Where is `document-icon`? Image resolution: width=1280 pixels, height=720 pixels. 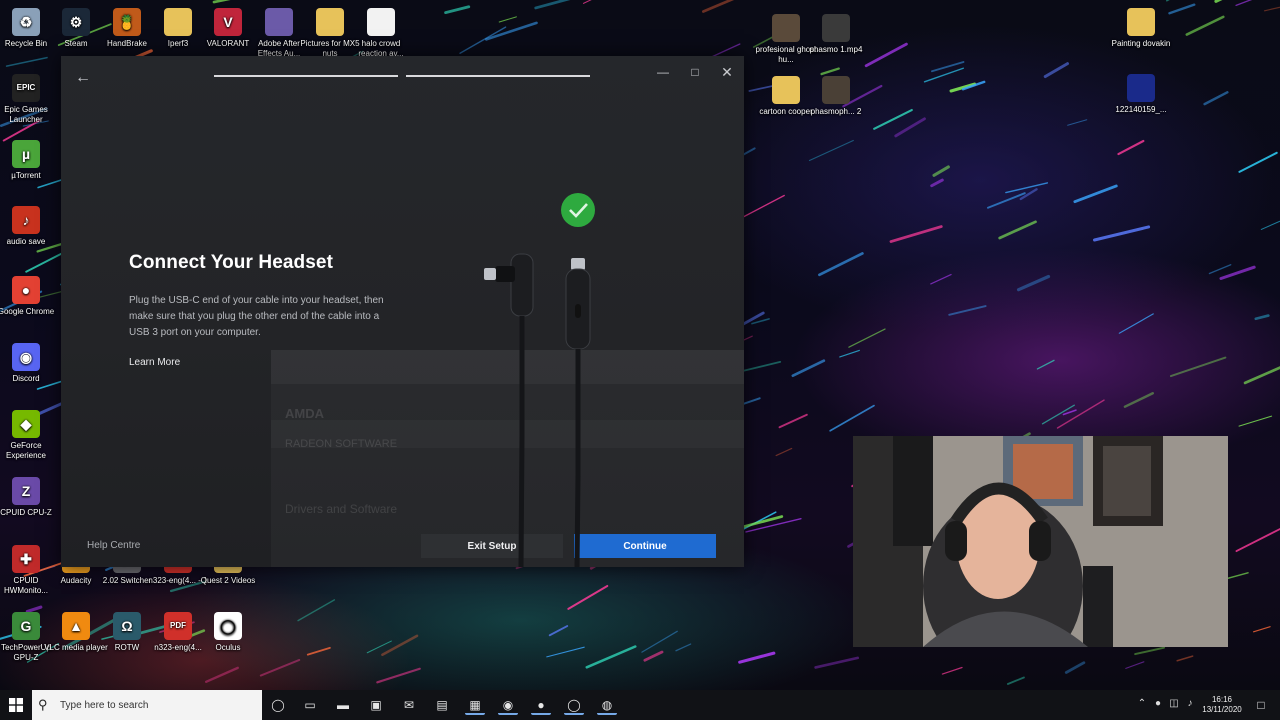 document-icon is located at coordinates (381, 22).